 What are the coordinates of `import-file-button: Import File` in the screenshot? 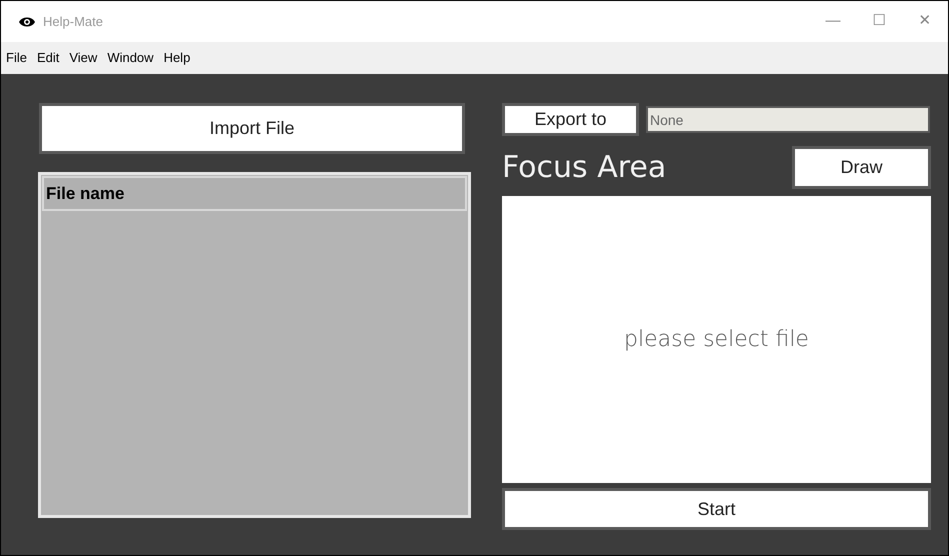 It's located at (252, 128).